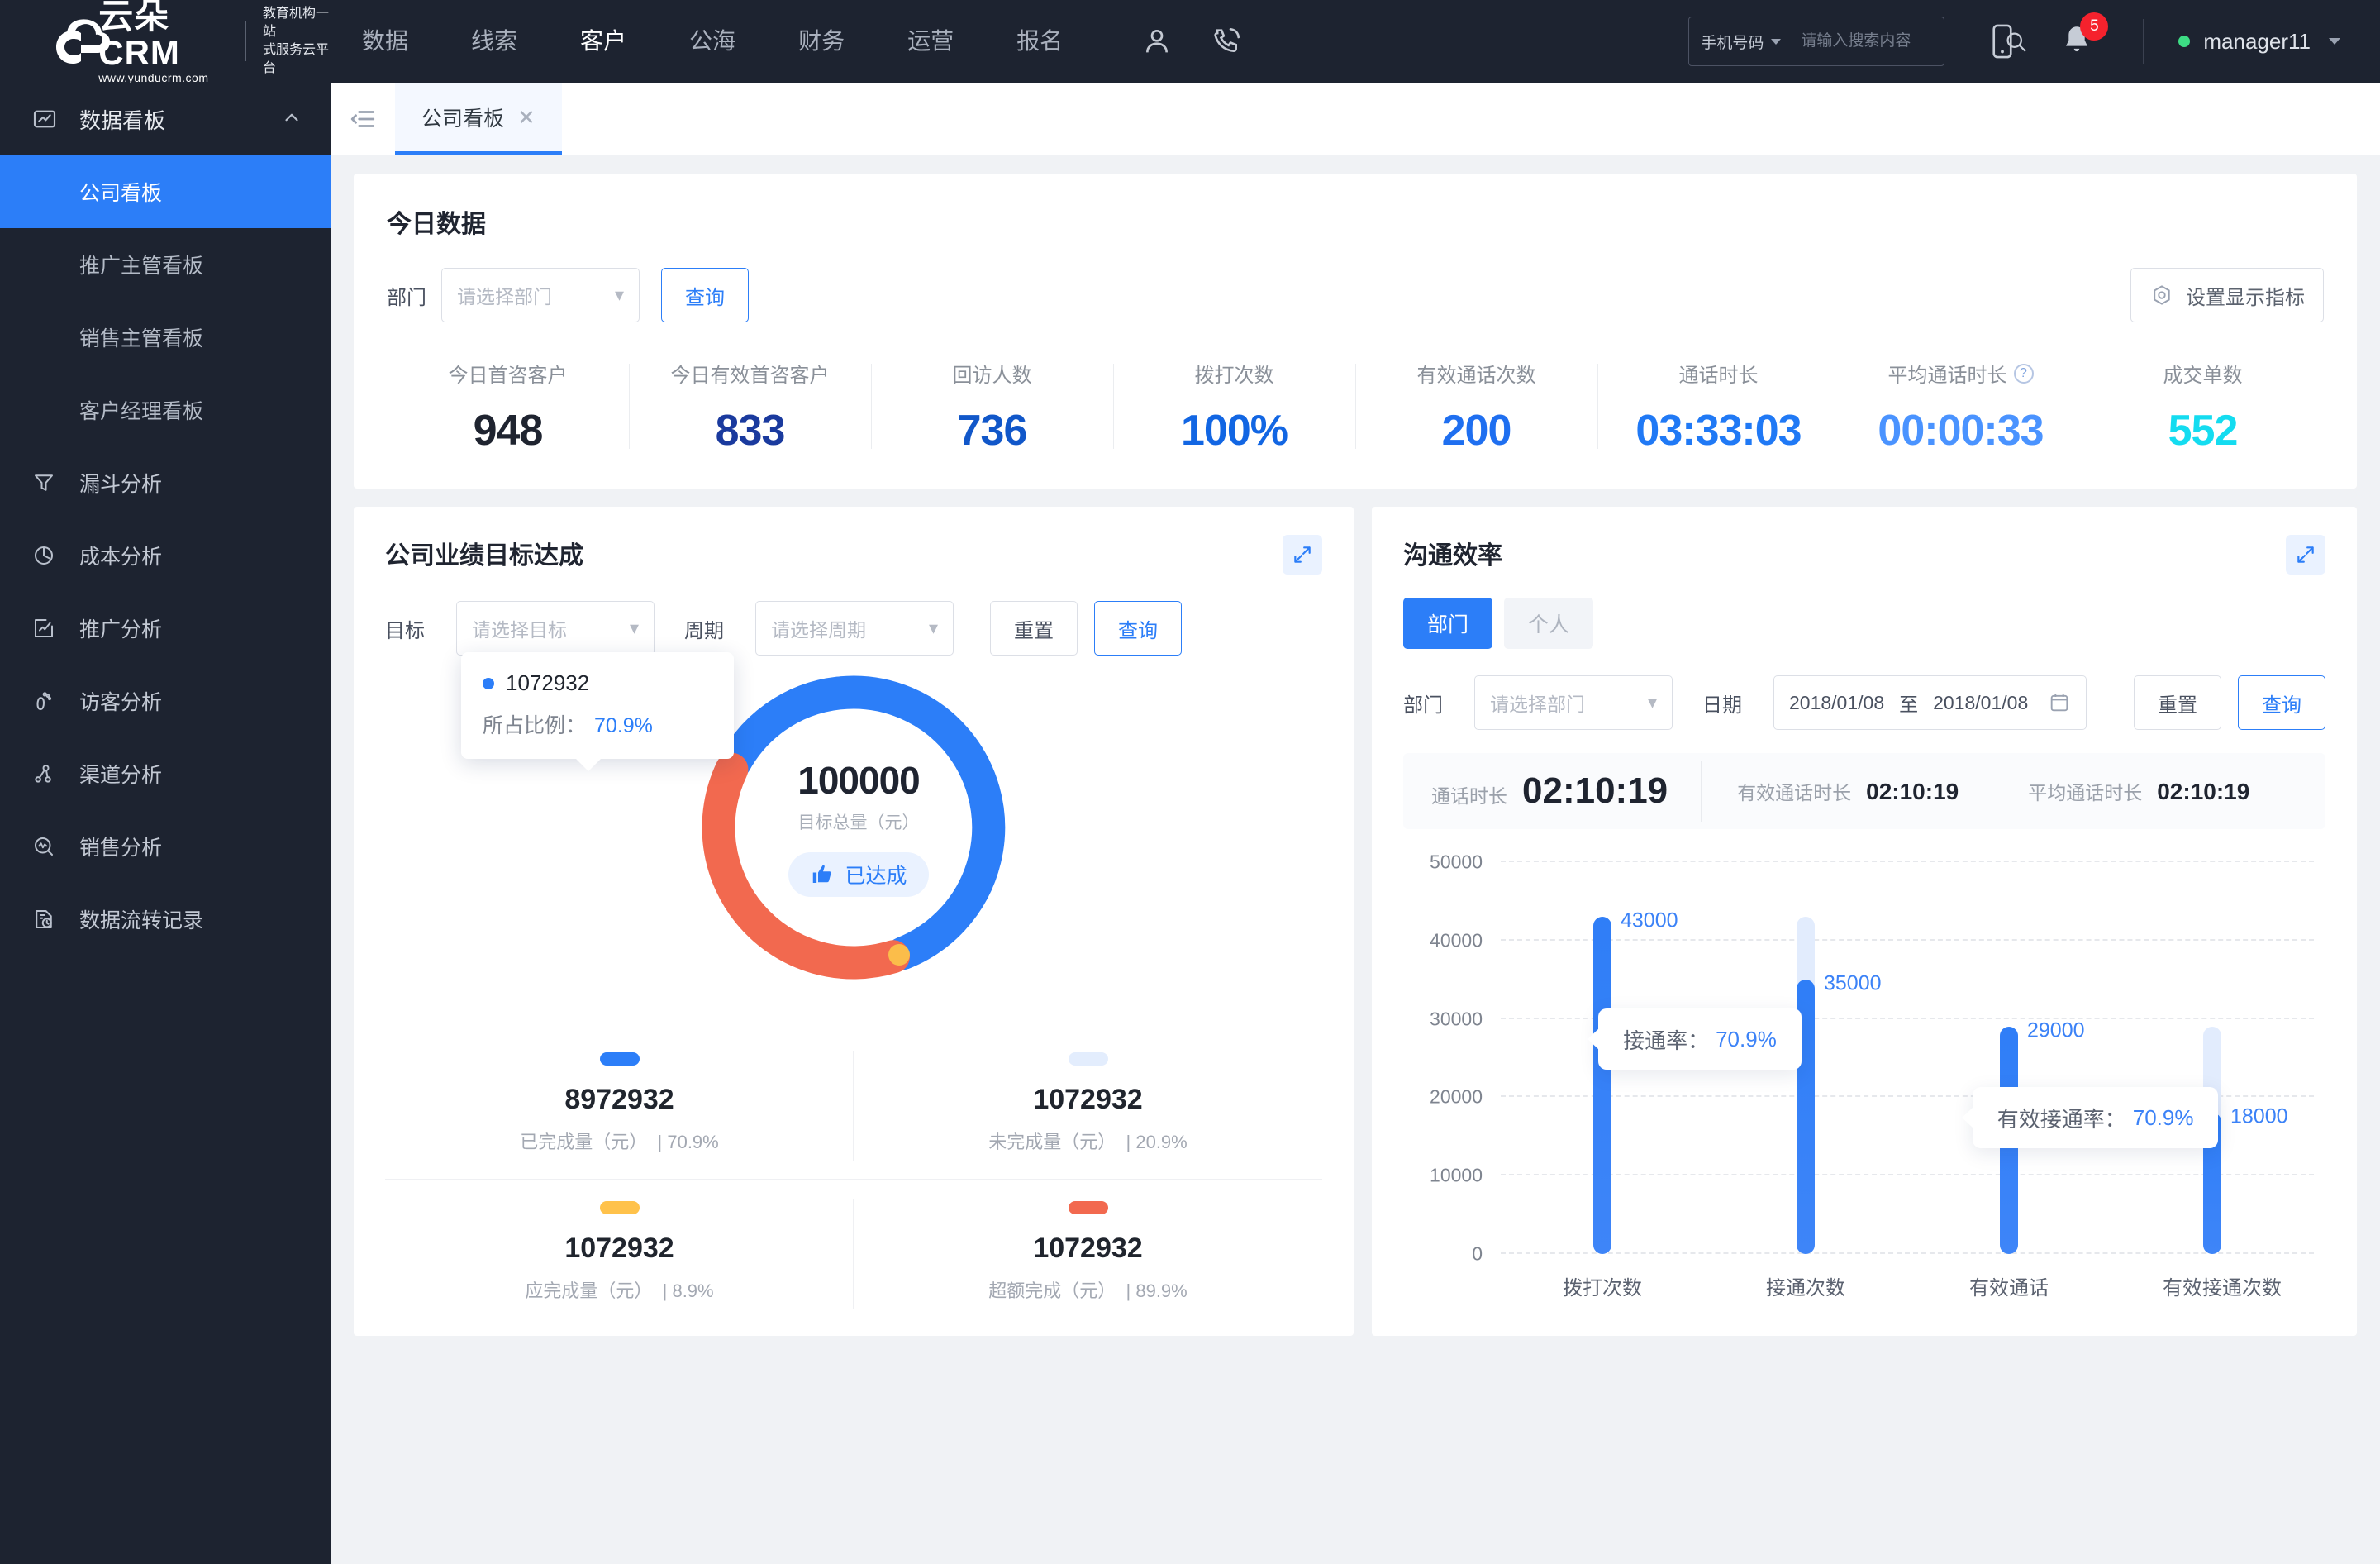  Describe the element at coordinates (1039, 41) in the screenshot. I see `nav-item-baoming: 报名` at that location.